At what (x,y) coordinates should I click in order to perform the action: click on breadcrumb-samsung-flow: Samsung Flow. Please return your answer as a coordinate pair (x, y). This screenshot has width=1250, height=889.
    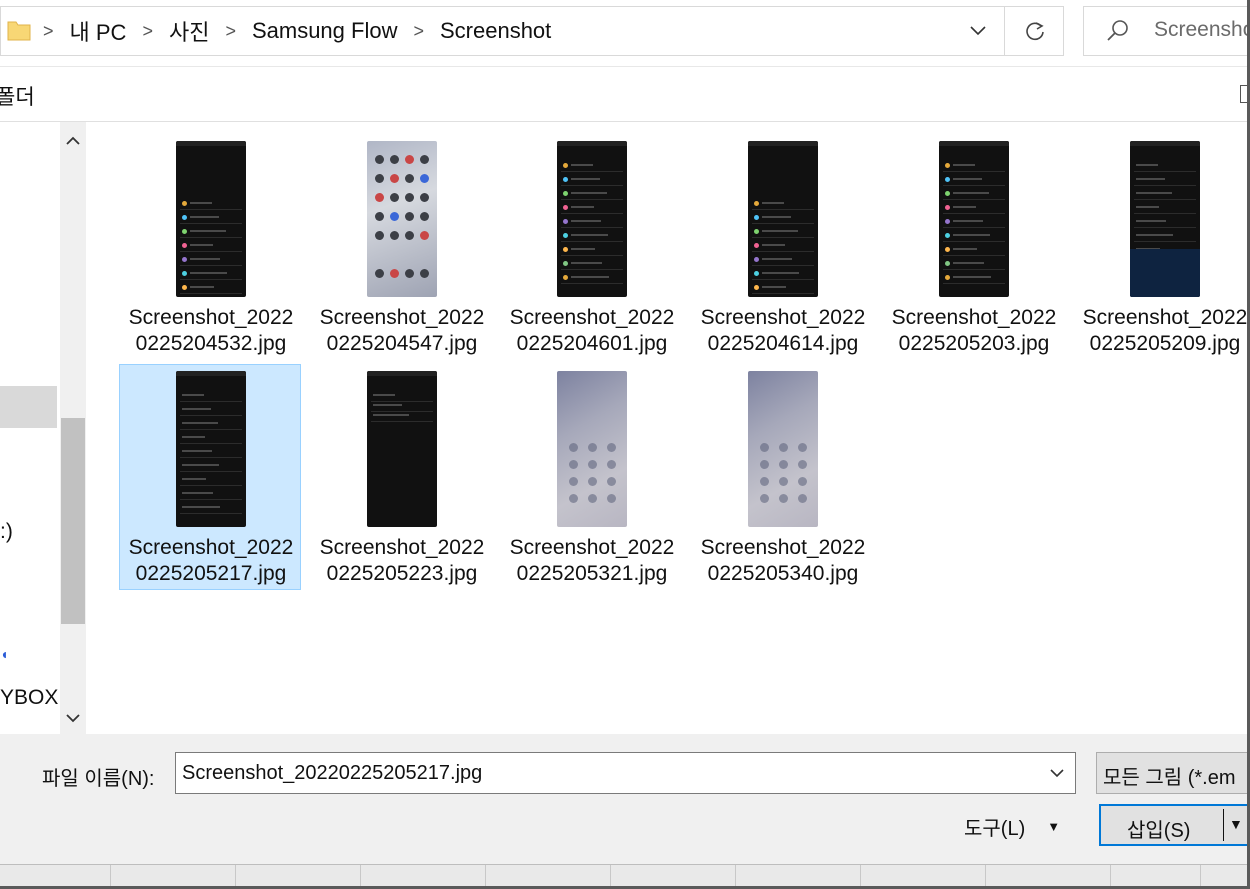
    Looking at the image, I should click on (325, 31).